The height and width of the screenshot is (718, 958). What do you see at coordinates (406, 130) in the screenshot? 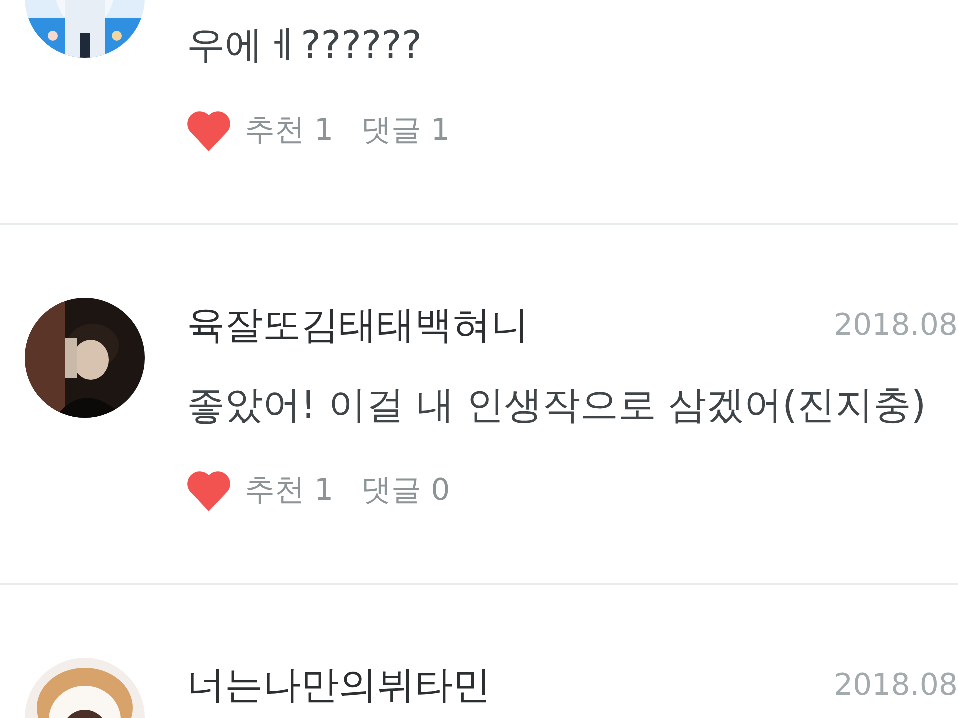
I see `reply-count: 댓글 1` at bounding box center [406, 130].